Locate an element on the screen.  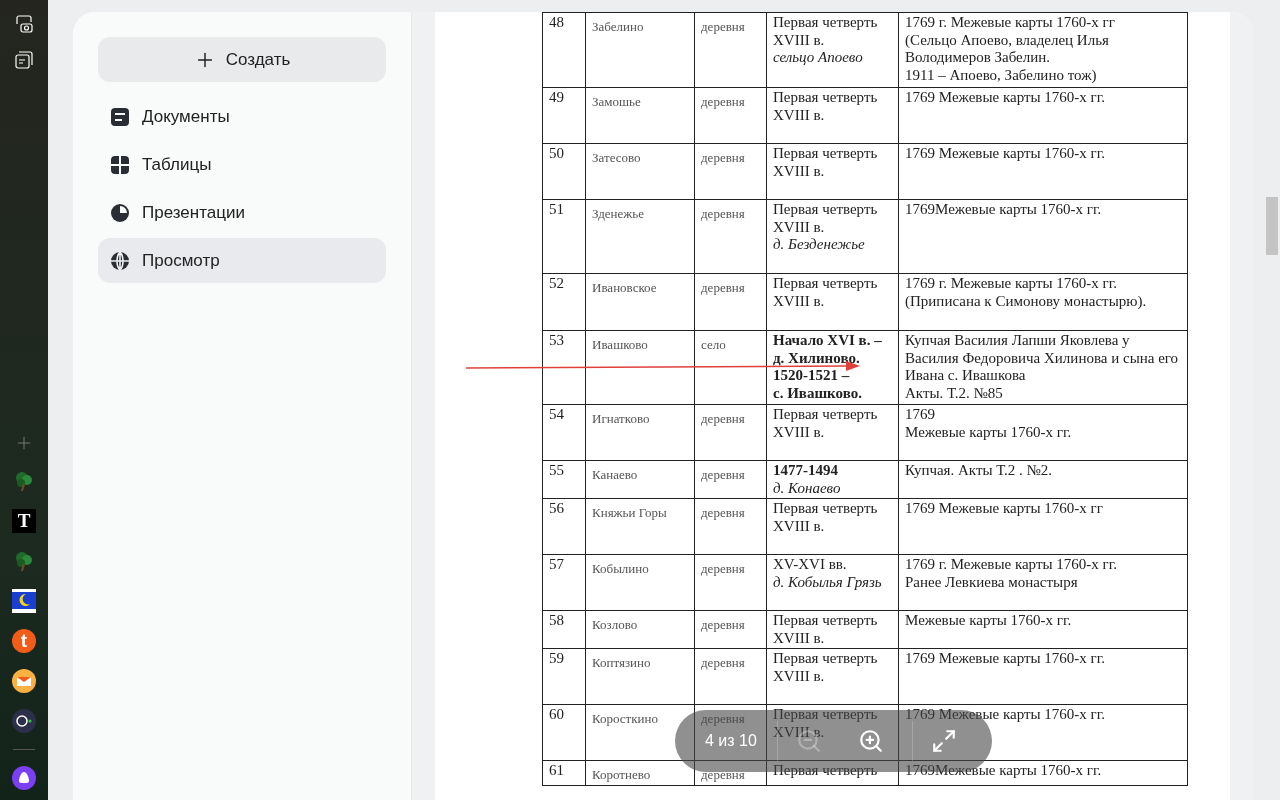
table-cell: 55 is located at coordinates (564, 479).